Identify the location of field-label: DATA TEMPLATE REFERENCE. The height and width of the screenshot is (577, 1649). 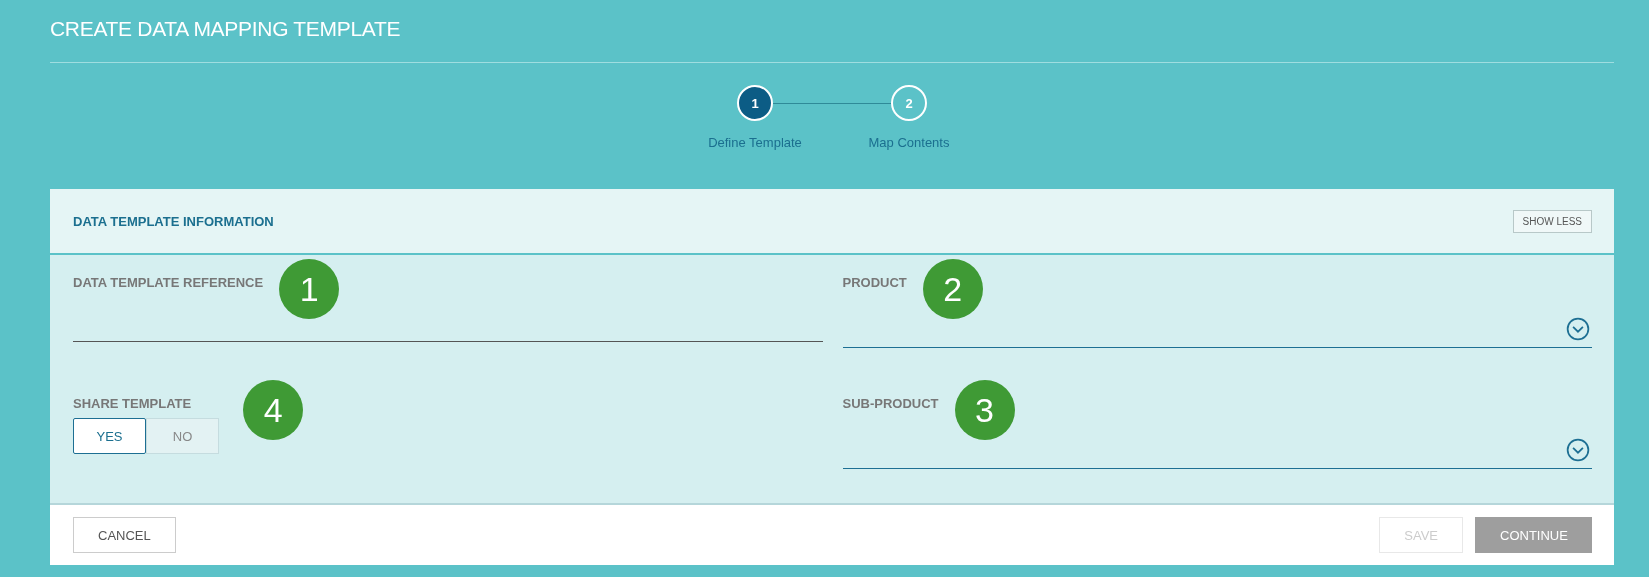
(168, 282).